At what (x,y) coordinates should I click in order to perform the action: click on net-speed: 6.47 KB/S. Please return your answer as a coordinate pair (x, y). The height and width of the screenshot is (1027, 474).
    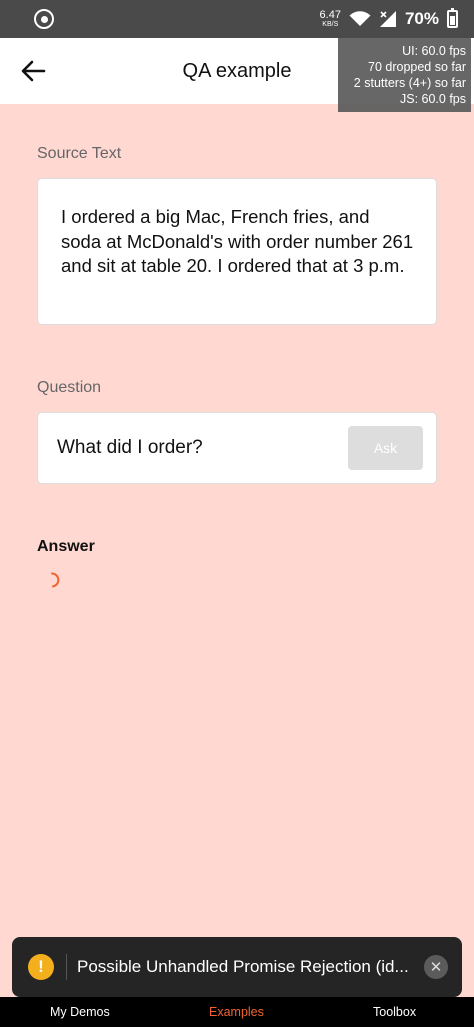
    Looking at the image, I should click on (330, 19).